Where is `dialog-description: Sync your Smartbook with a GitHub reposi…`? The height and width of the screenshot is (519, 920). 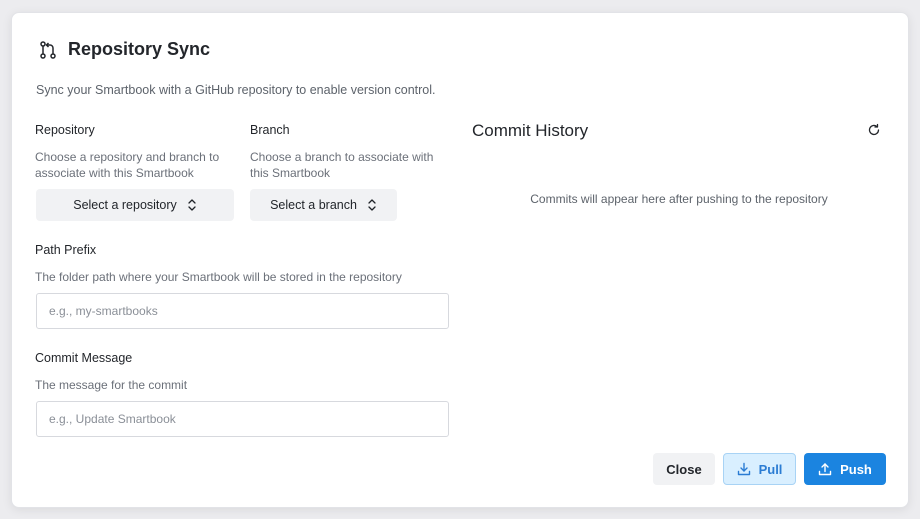
dialog-description: Sync your Smartbook with a GitHub reposi… is located at coordinates (236, 90).